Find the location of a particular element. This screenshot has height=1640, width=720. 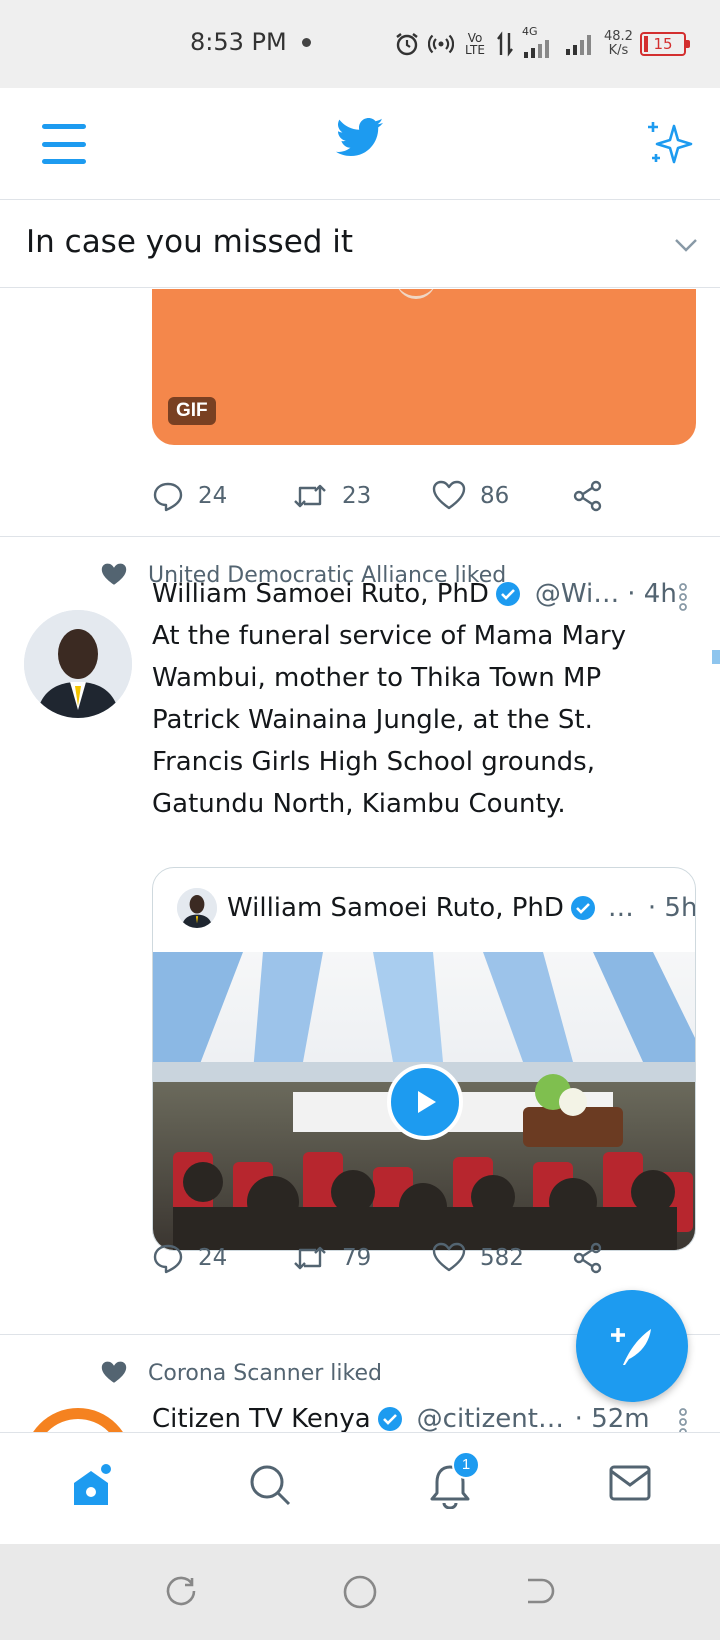

play-icon is located at coordinates (427, 1102).